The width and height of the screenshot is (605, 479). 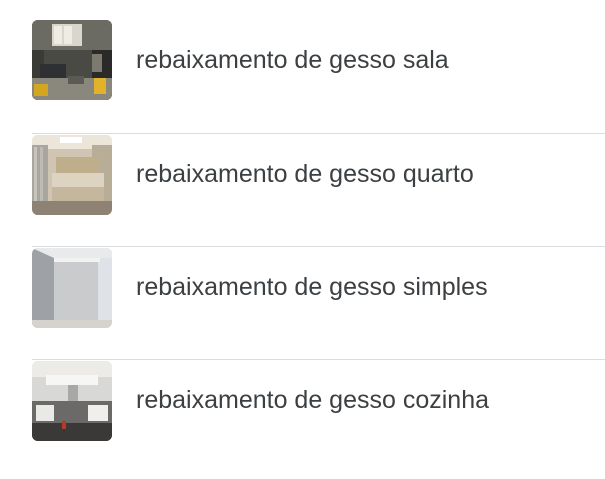 I want to click on living-room-thumbnail, so click(x=72, y=60).